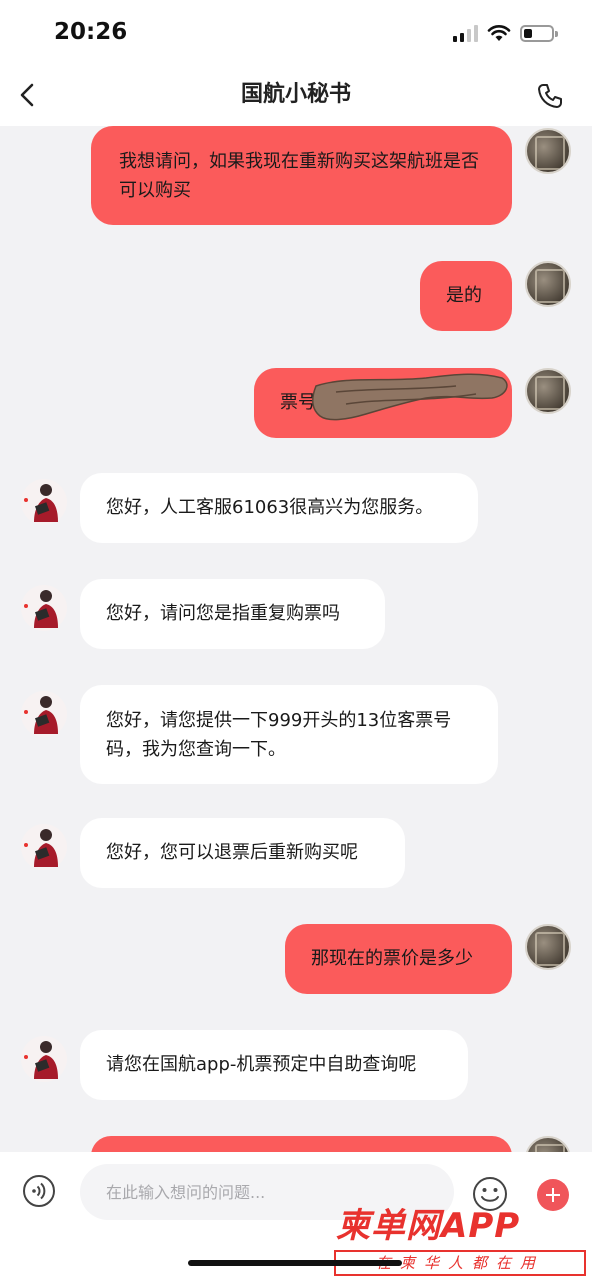 This screenshot has height=1280, width=592. I want to click on status-icons, so click(505, 33).